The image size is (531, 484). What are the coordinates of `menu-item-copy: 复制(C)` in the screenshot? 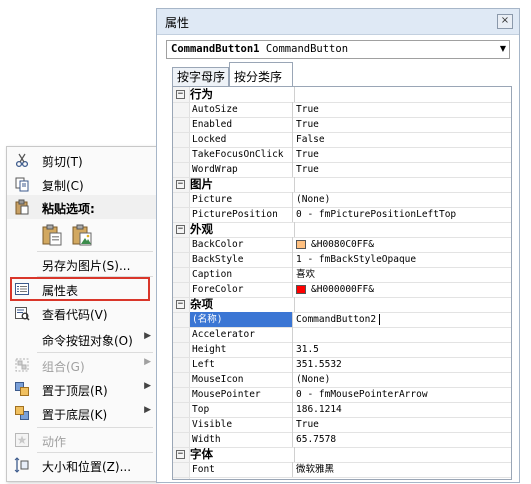 It's located at (82, 184).